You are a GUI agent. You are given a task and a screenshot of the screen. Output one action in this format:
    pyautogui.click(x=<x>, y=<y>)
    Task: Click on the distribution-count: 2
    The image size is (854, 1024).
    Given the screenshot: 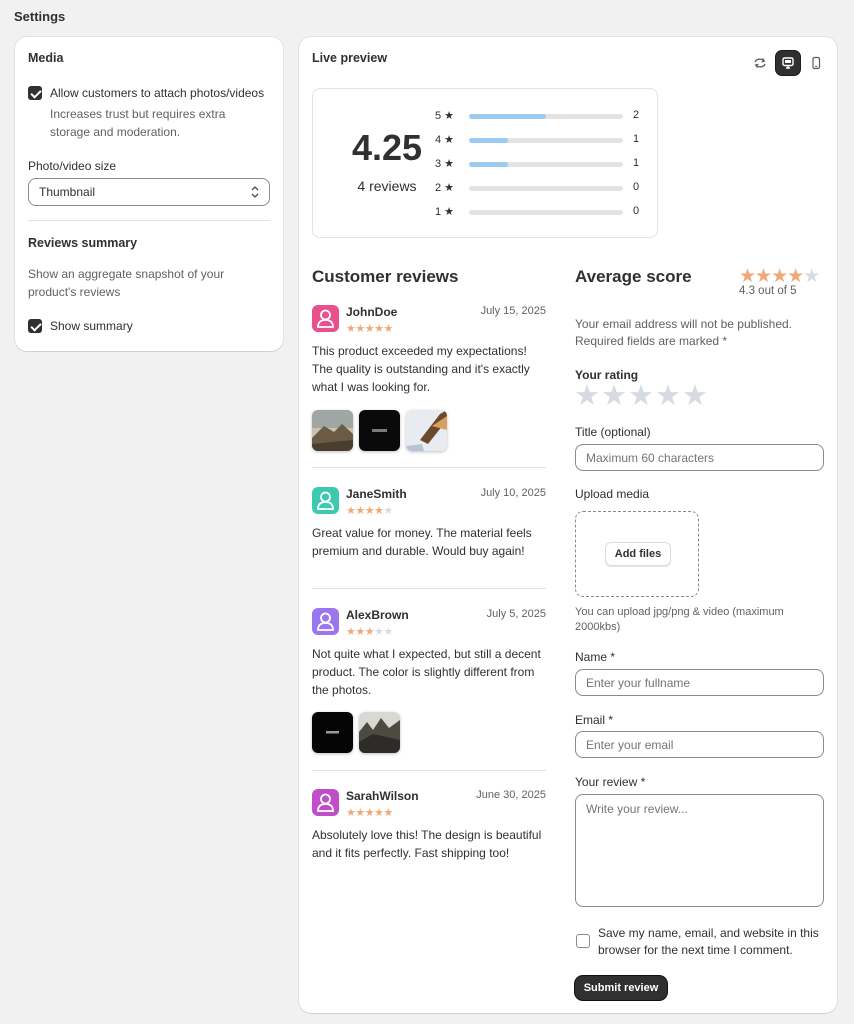 What is the action you would take?
    pyautogui.click(x=636, y=115)
    